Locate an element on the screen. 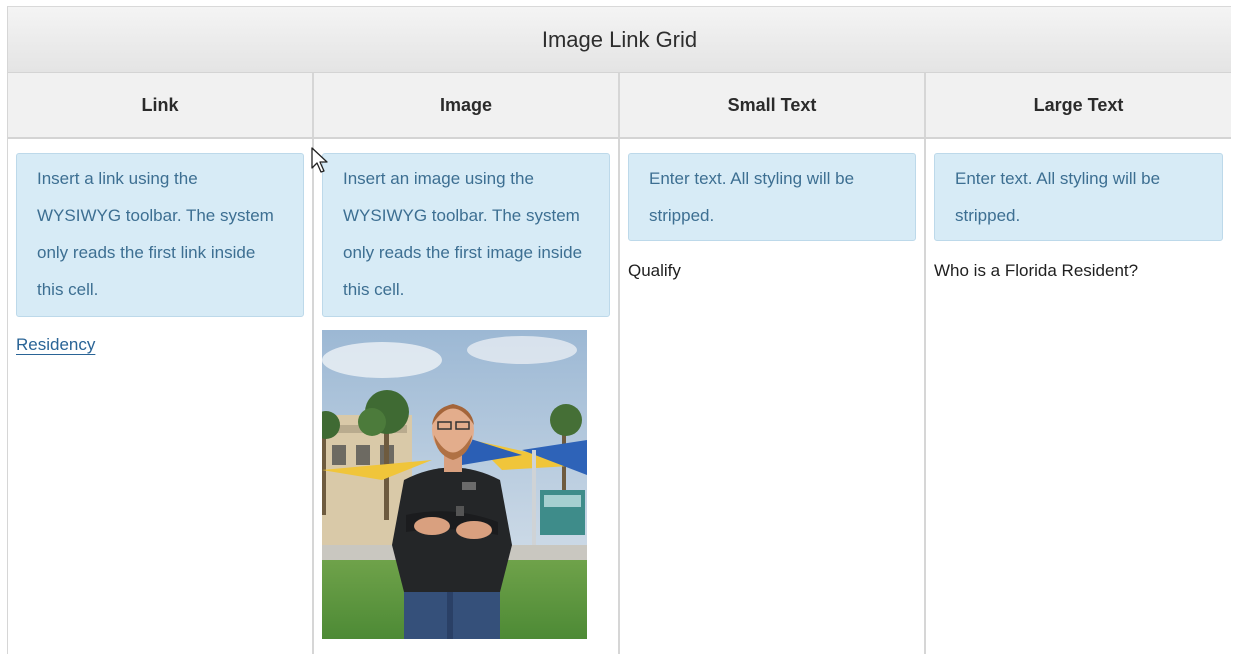 This screenshot has height=654, width=1236. small-text-value: Qualify is located at coordinates (772, 271).